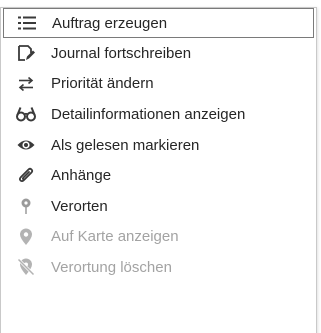  I want to click on menu-item-anhaenge: Anhänge, so click(158, 175).